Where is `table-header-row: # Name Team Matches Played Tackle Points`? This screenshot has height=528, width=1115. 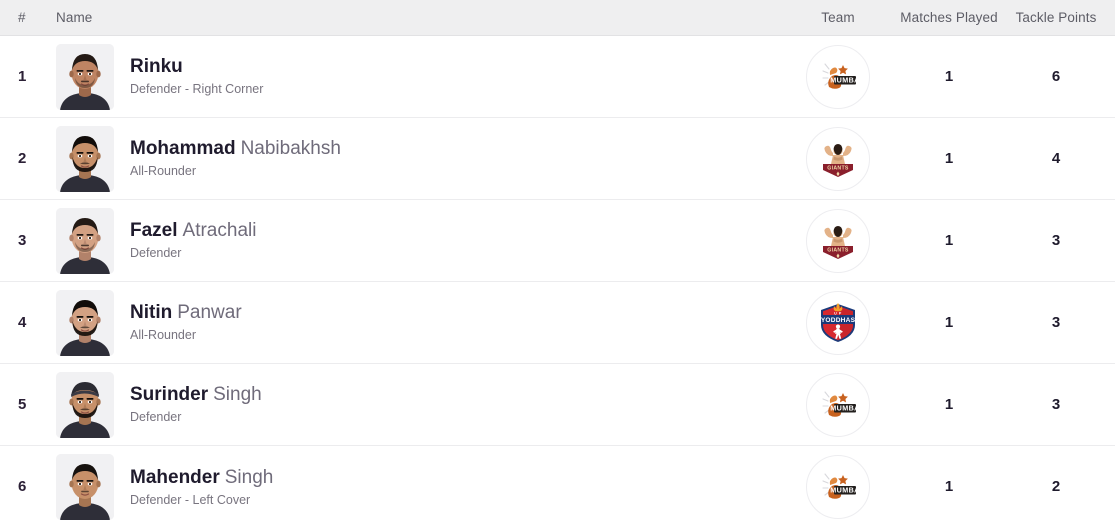
table-header-row: # Name Team Matches Played Tackle Points is located at coordinates (557, 18).